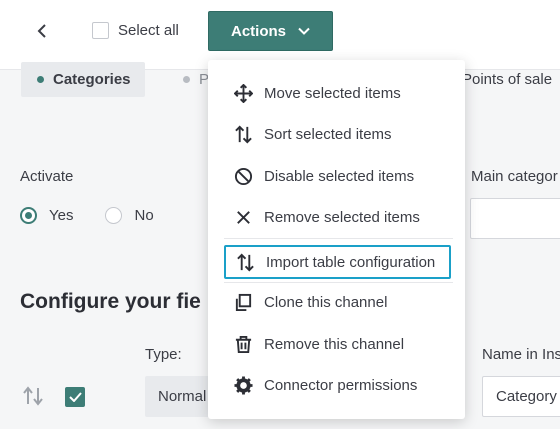 This screenshot has height=429, width=560. What do you see at coordinates (243, 217) in the screenshot?
I see `close-icon` at bounding box center [243, 217].